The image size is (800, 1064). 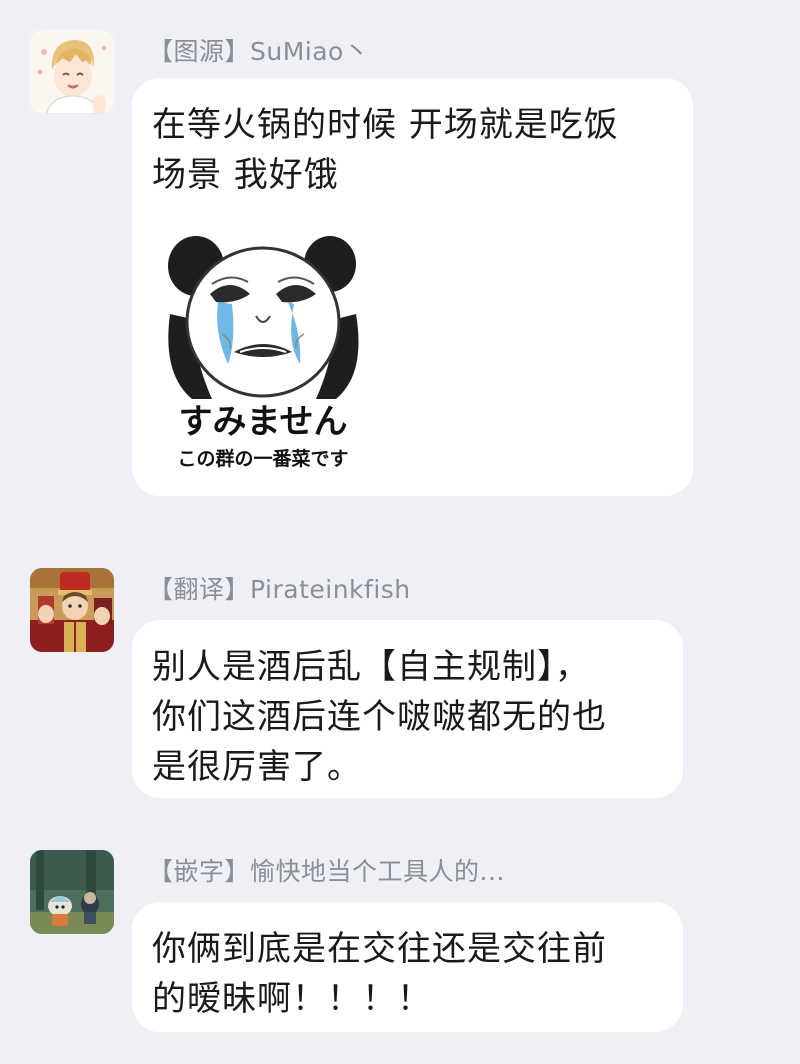 I want to click on sender-name: 【图源】SuMiao丶, so click(x=259, y=51).